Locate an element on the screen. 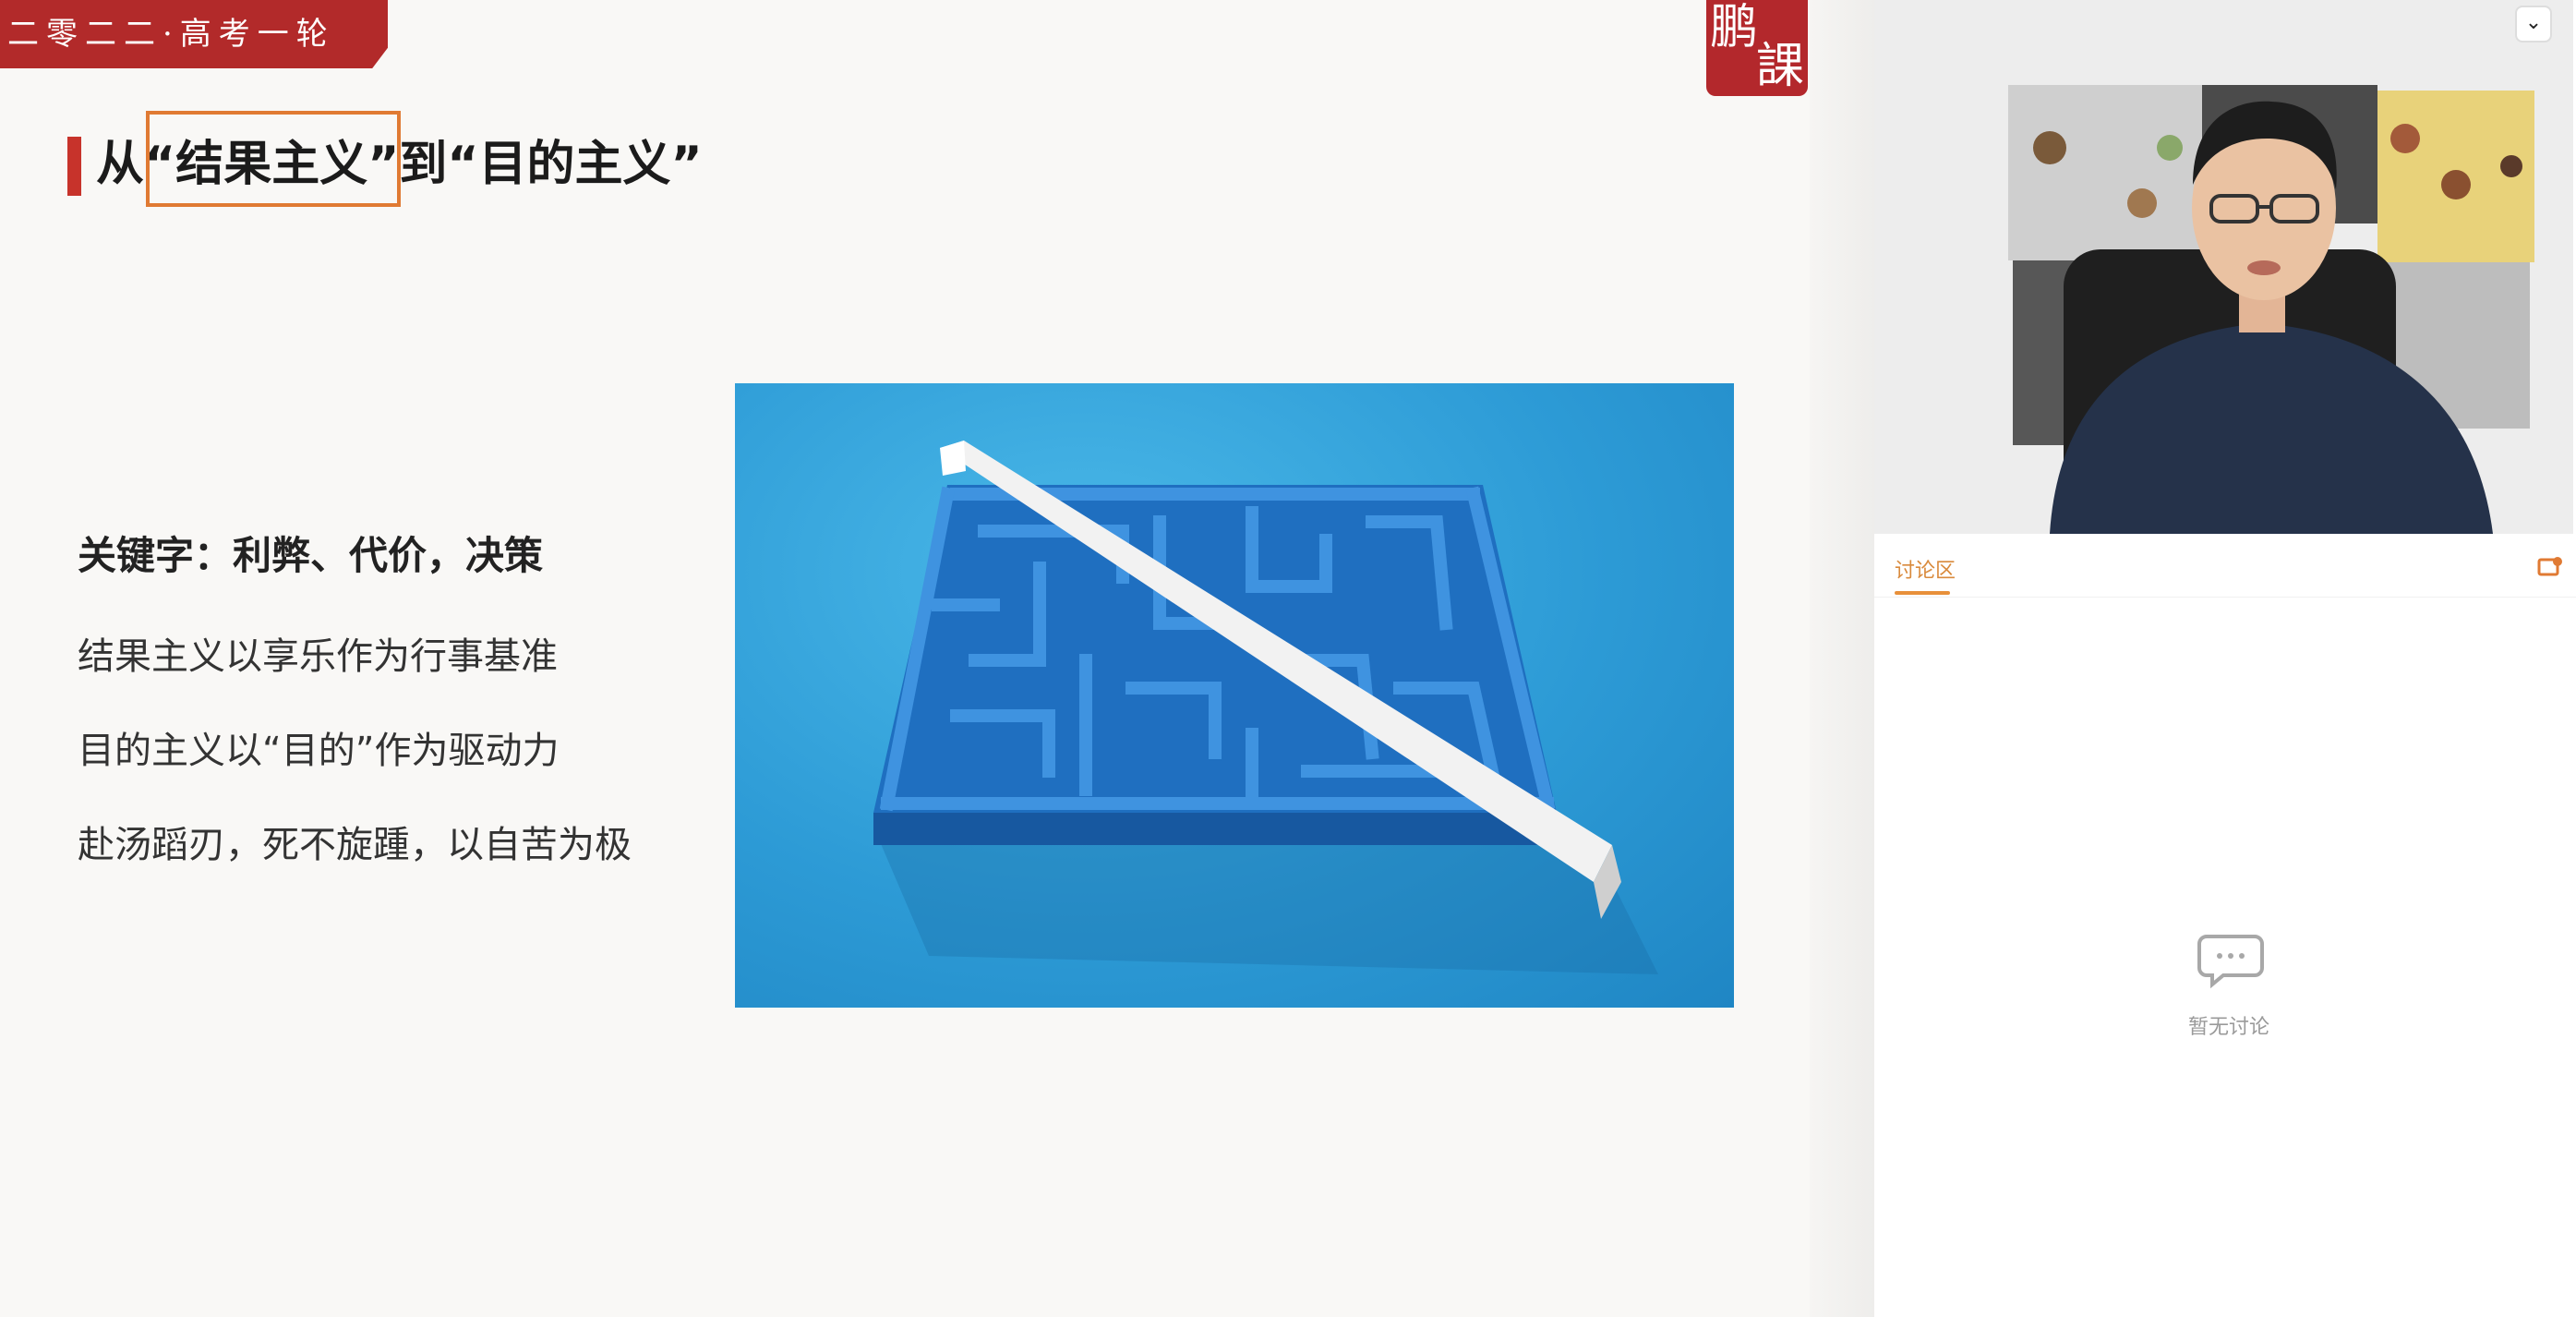 The width and height of the screenshot is (2576, 1317). bullet-line-3: 赴汤蹈刃，死不旋踵，以自苦为极 is located at coordinates (355, 845).